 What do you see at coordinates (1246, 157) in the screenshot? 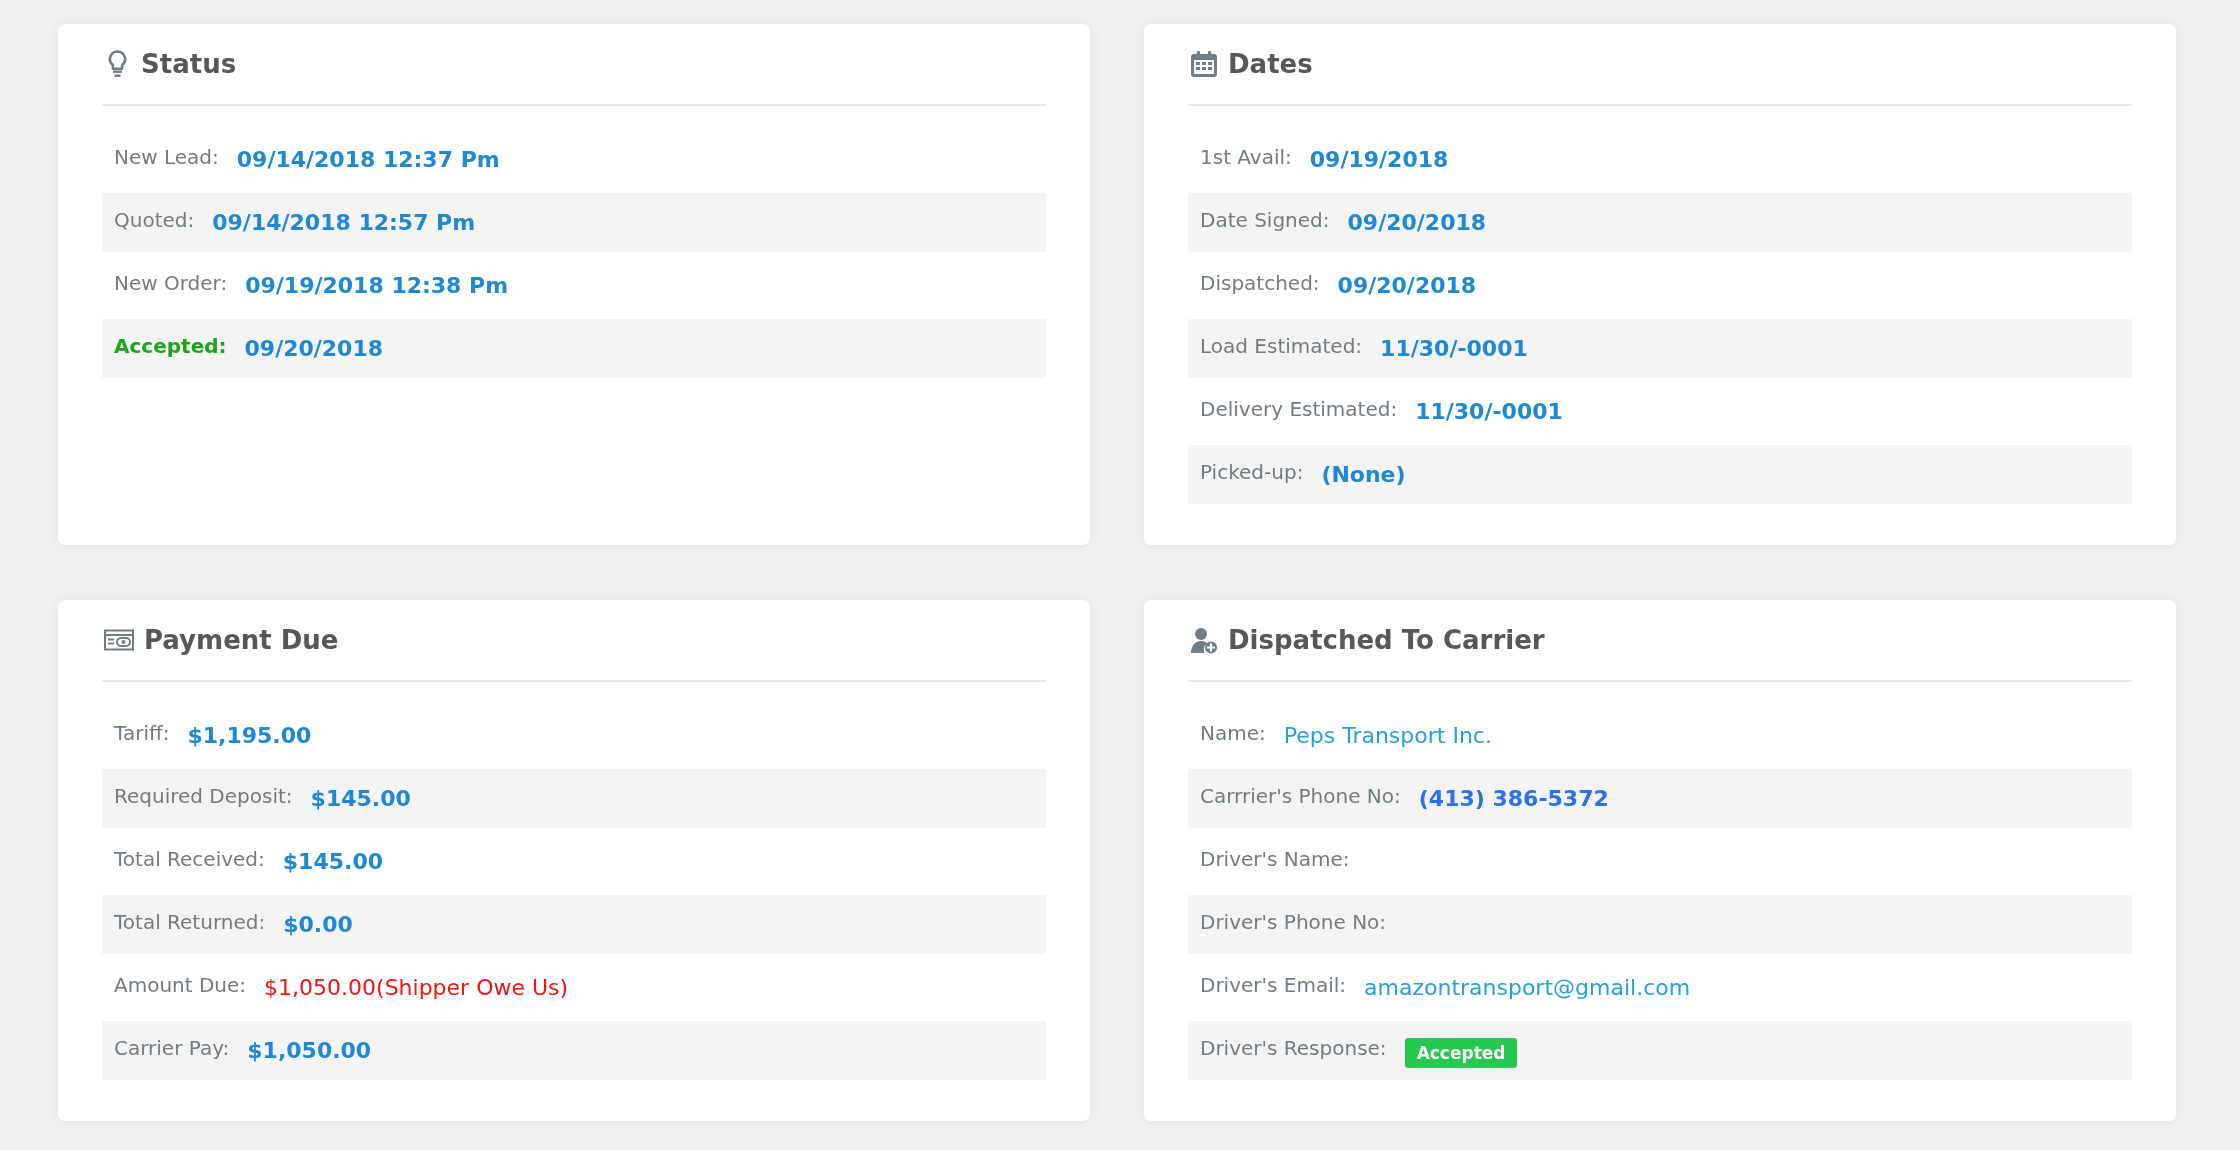
I see `field-label: 1st Avail:` at bounding box center [1246, 157].